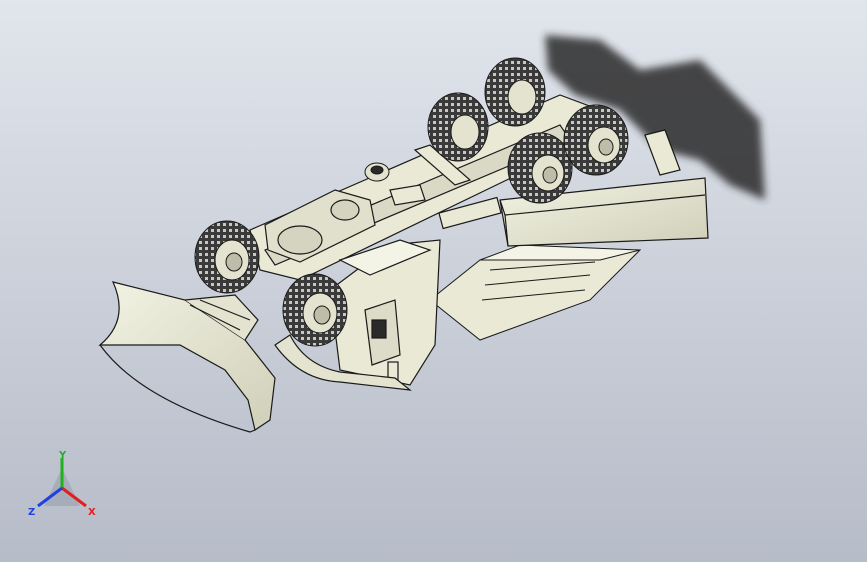  I want to click on wheel-front-right, so click(315, 310).